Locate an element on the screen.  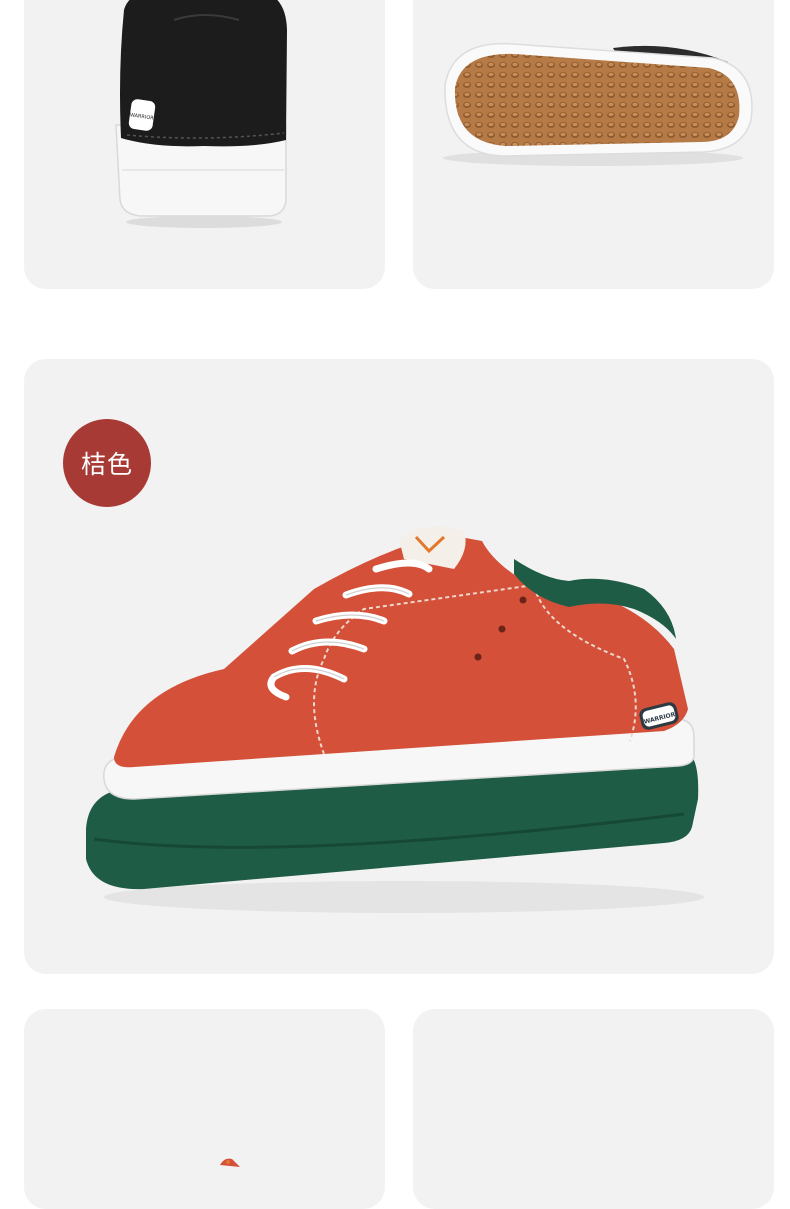
product-image-card-sole is located at coordinates (593, 144).